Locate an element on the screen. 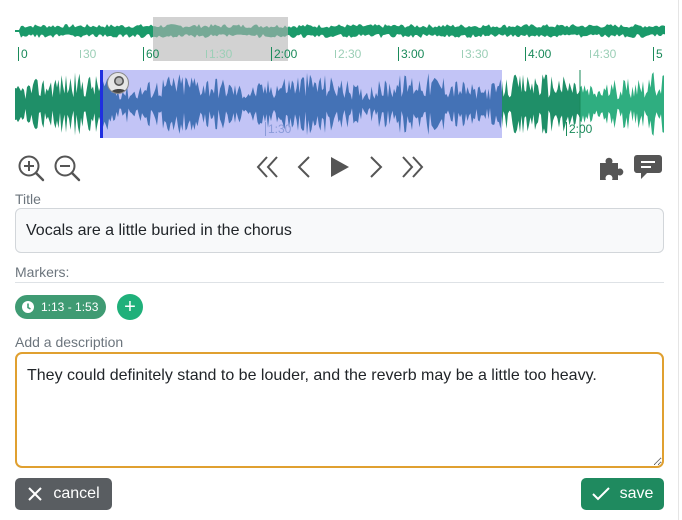 Image resolution: width=682 pixels, height=520 pixels. zoom-tick: 2:00 is located at coordinates (579, 129).